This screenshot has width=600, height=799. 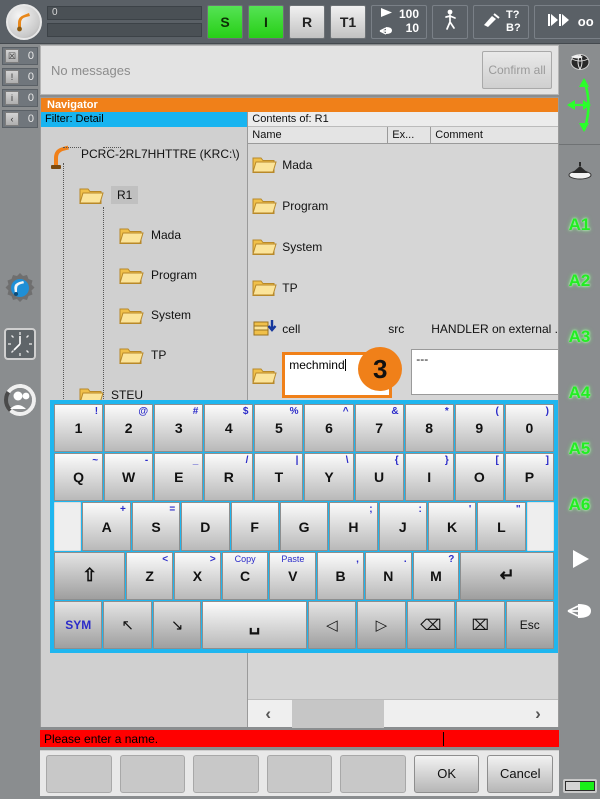 I want to click on key-g: G, so click(x=304, y=526).